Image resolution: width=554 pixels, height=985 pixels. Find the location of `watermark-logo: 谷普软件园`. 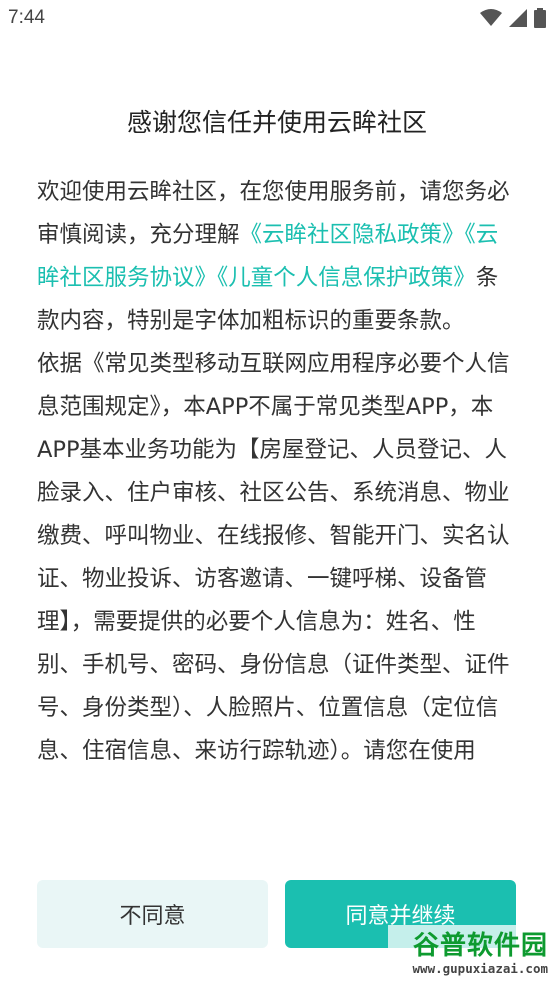

watermark-logo: 谷普软件园 is located at coordinates (480, 946).